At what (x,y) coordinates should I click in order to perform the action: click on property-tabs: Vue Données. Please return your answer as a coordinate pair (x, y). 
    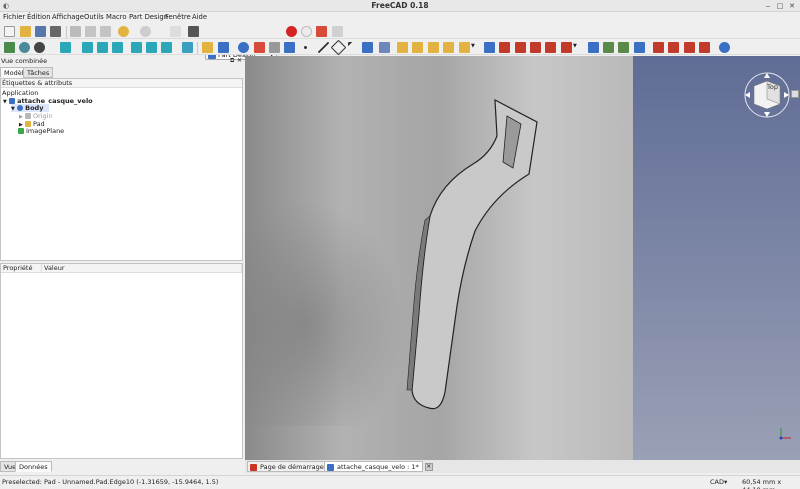
    Looking at the image, I should click on (121, 466).